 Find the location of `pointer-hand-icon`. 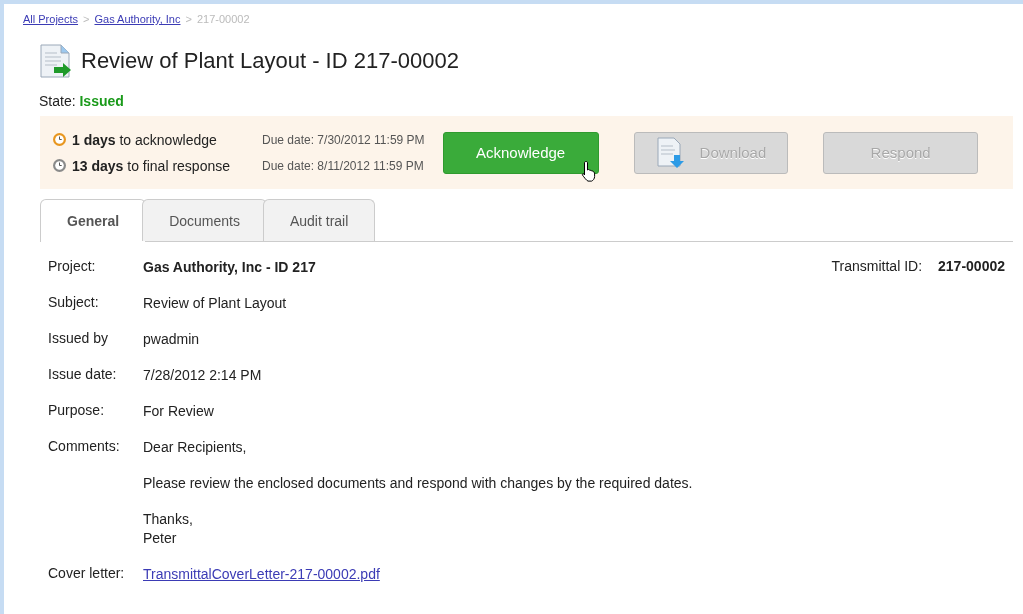

pointer-hand-icon is located at coordinates (588, 170).